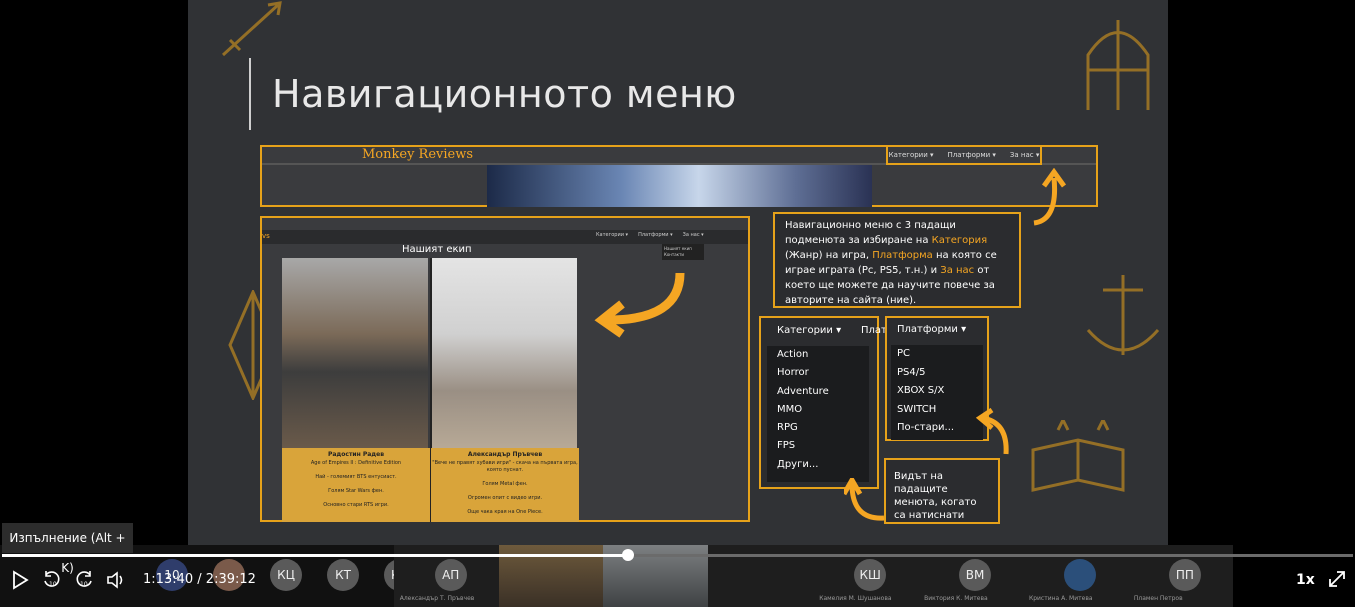  Describe the element at coordinates (639, 305) in the screenshot. I see `arrow-left-icon` at that location.